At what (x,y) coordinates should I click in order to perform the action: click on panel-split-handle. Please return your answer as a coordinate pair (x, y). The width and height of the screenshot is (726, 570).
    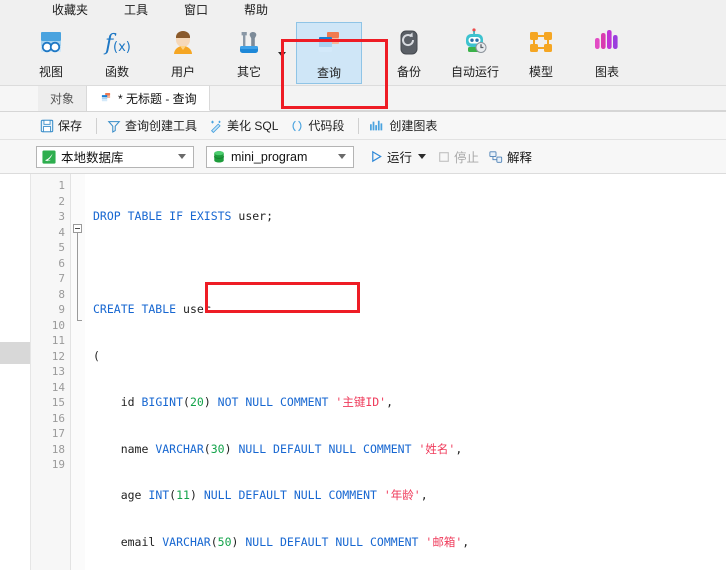
    Looking at the image, I should click on (15, 353).